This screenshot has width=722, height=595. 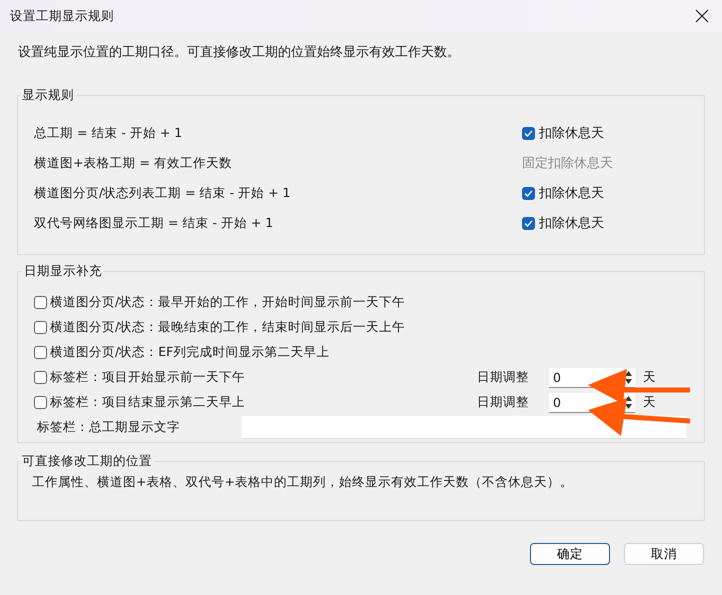 What do you see at coordinates (303, 482) in the screenshot?
I see `description-text: 工作属性、横道图+表格、双代号+表格中的工期列，始终显示有效工作天数（不含休息天）。` at bounding box center [303, 482].